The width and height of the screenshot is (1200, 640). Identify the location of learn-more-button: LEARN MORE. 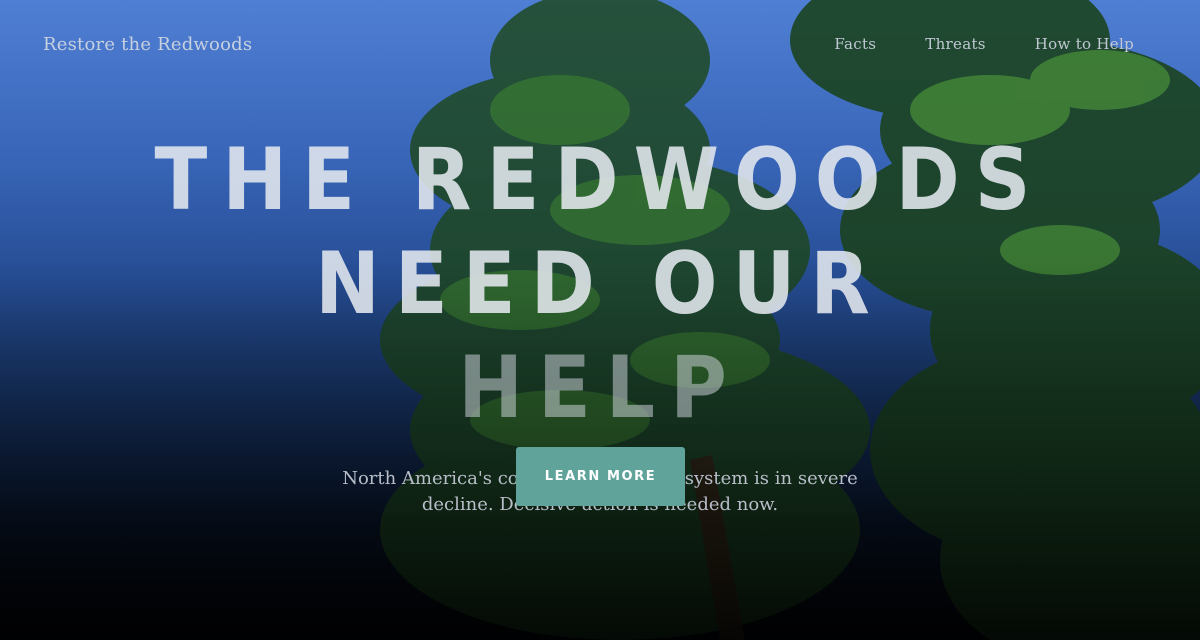
(600, 476).